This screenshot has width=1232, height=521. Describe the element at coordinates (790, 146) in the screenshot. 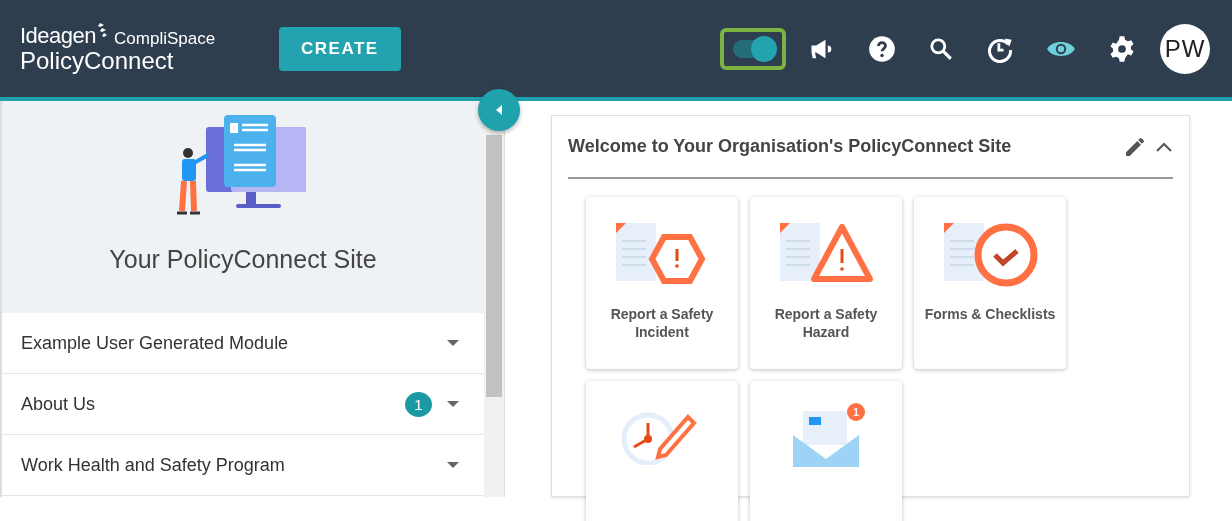

I see `panel-title: Welcome to Your Organisation's PolicyConnect Site` at that location.